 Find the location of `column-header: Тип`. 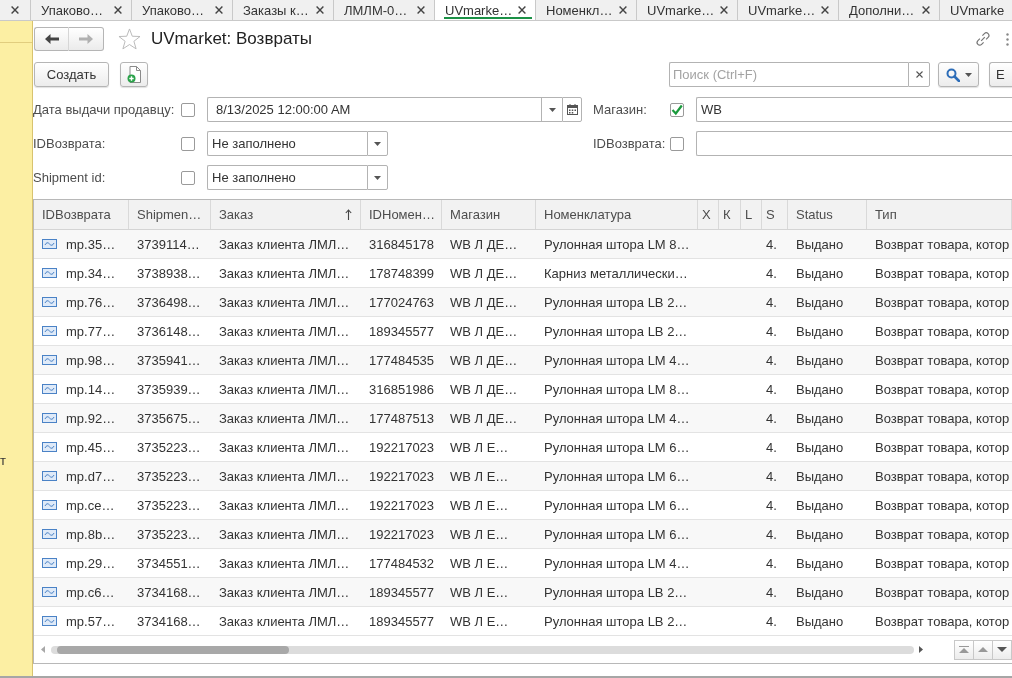

column-header: Тип is located at coordinates (939, 214).